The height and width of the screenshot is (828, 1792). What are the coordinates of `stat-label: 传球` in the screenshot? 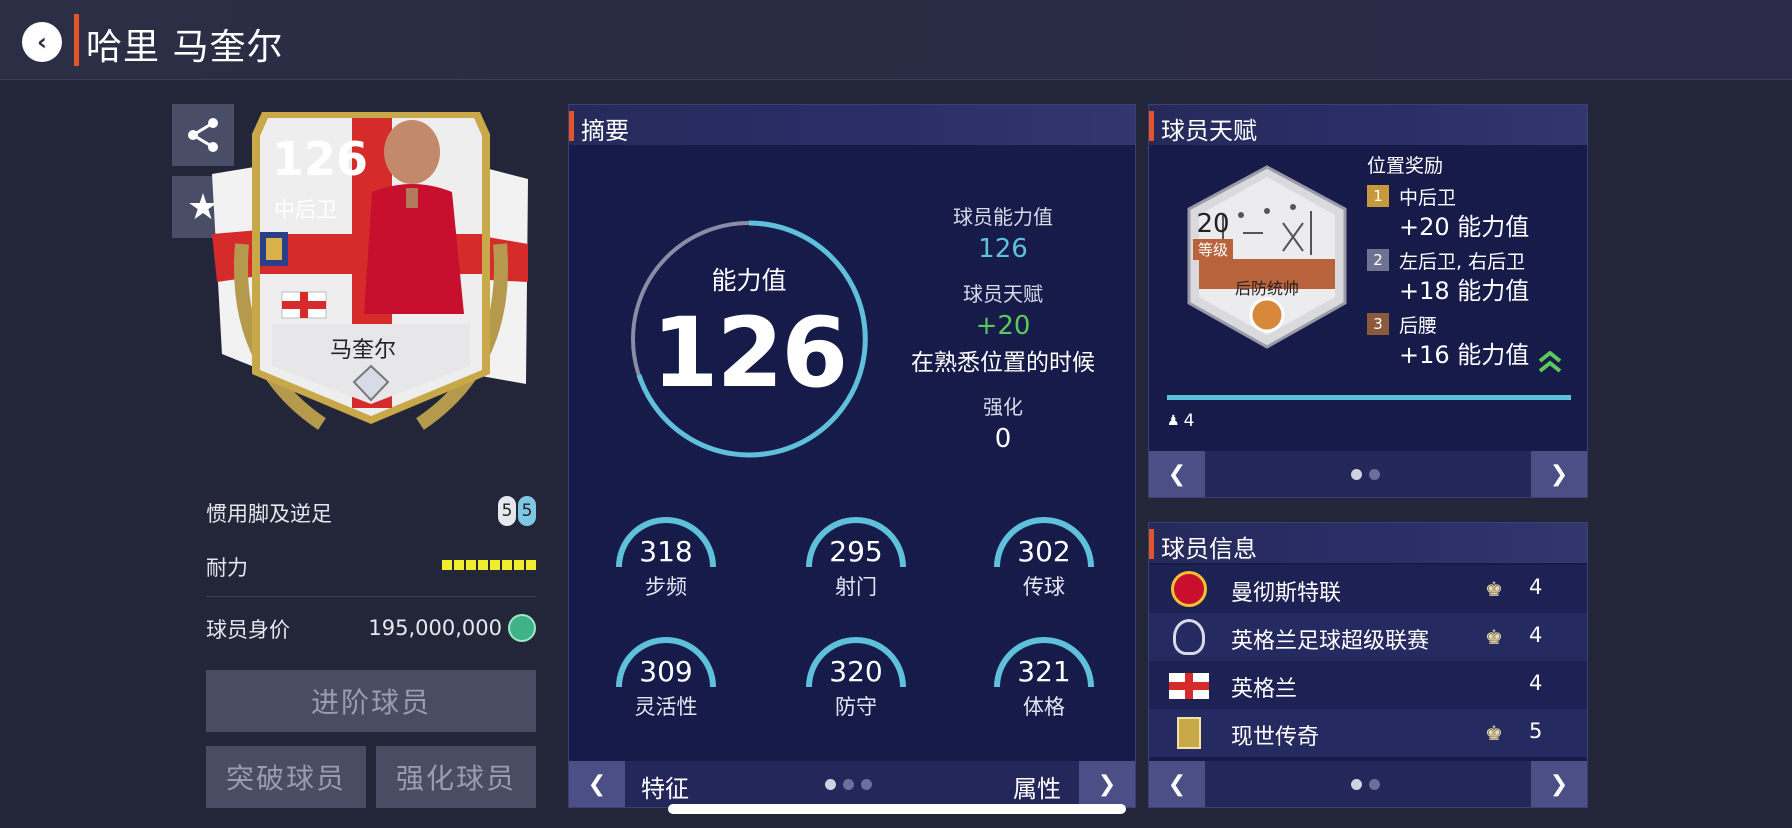 It's located at (1044, 587).